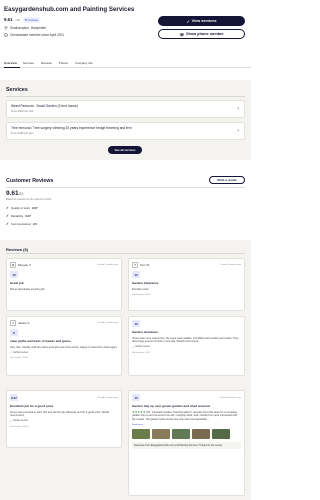  Describe the element at coordinates (64, 265) in the screenshot. I see `review-header: M Morgan X Posted 2 months ago` at that location.